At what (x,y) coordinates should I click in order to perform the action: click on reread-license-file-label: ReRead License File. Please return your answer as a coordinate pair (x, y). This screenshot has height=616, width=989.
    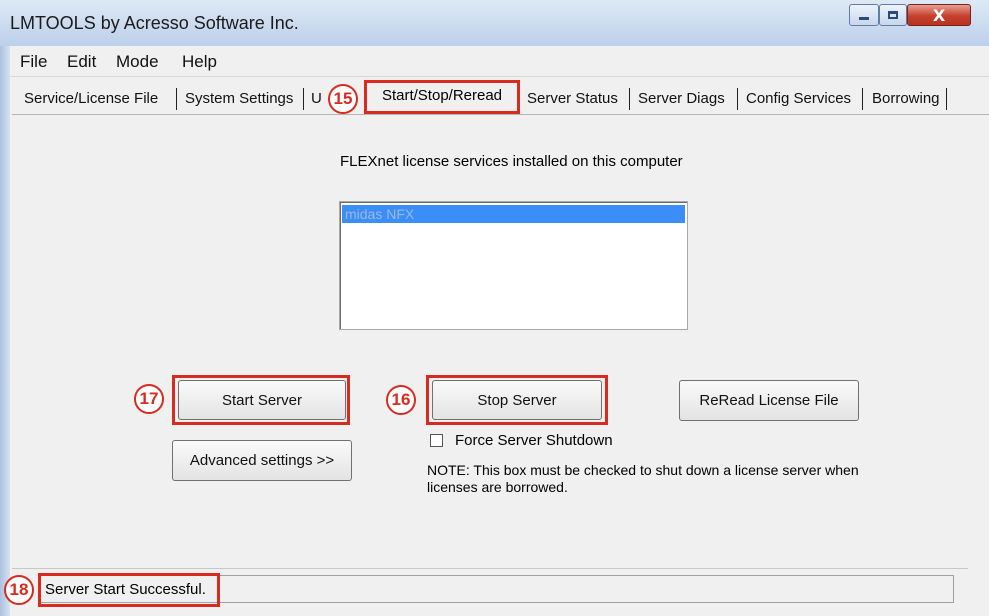
    Looking at the image, I should click on (769, 400).